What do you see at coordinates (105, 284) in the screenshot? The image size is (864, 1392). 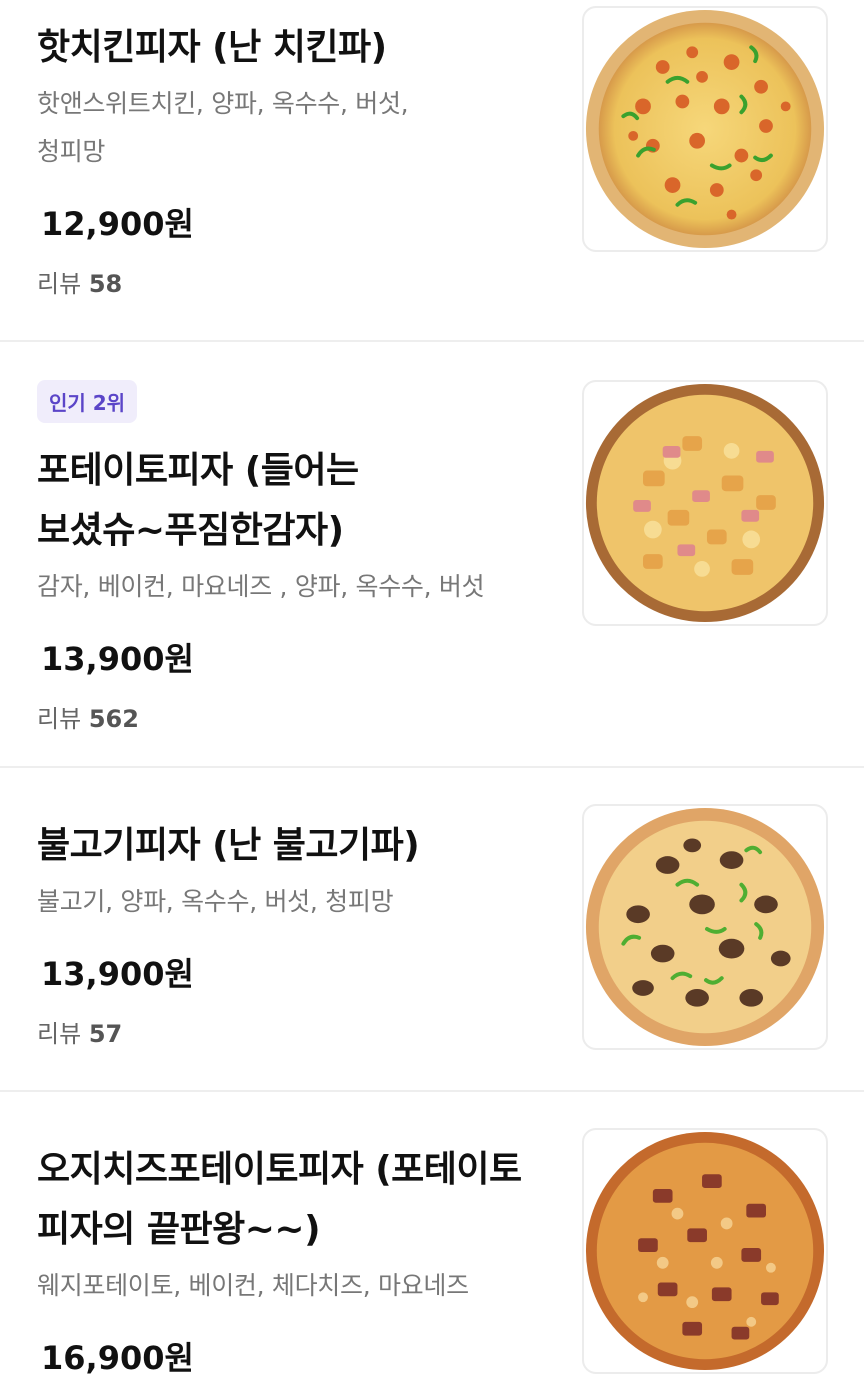 I see `review-count: 58` at bounding box center [105, 284].